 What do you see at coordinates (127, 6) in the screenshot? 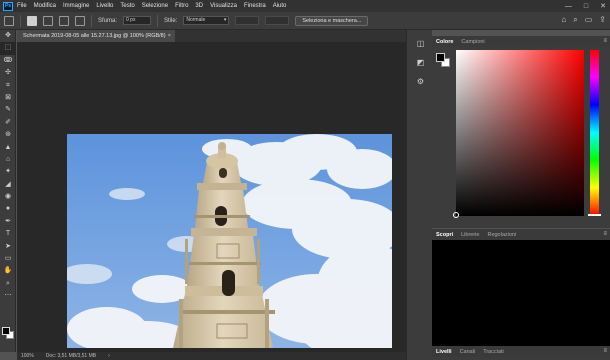
I see `menu-testo: Testo` at bounding box center [127, 6].